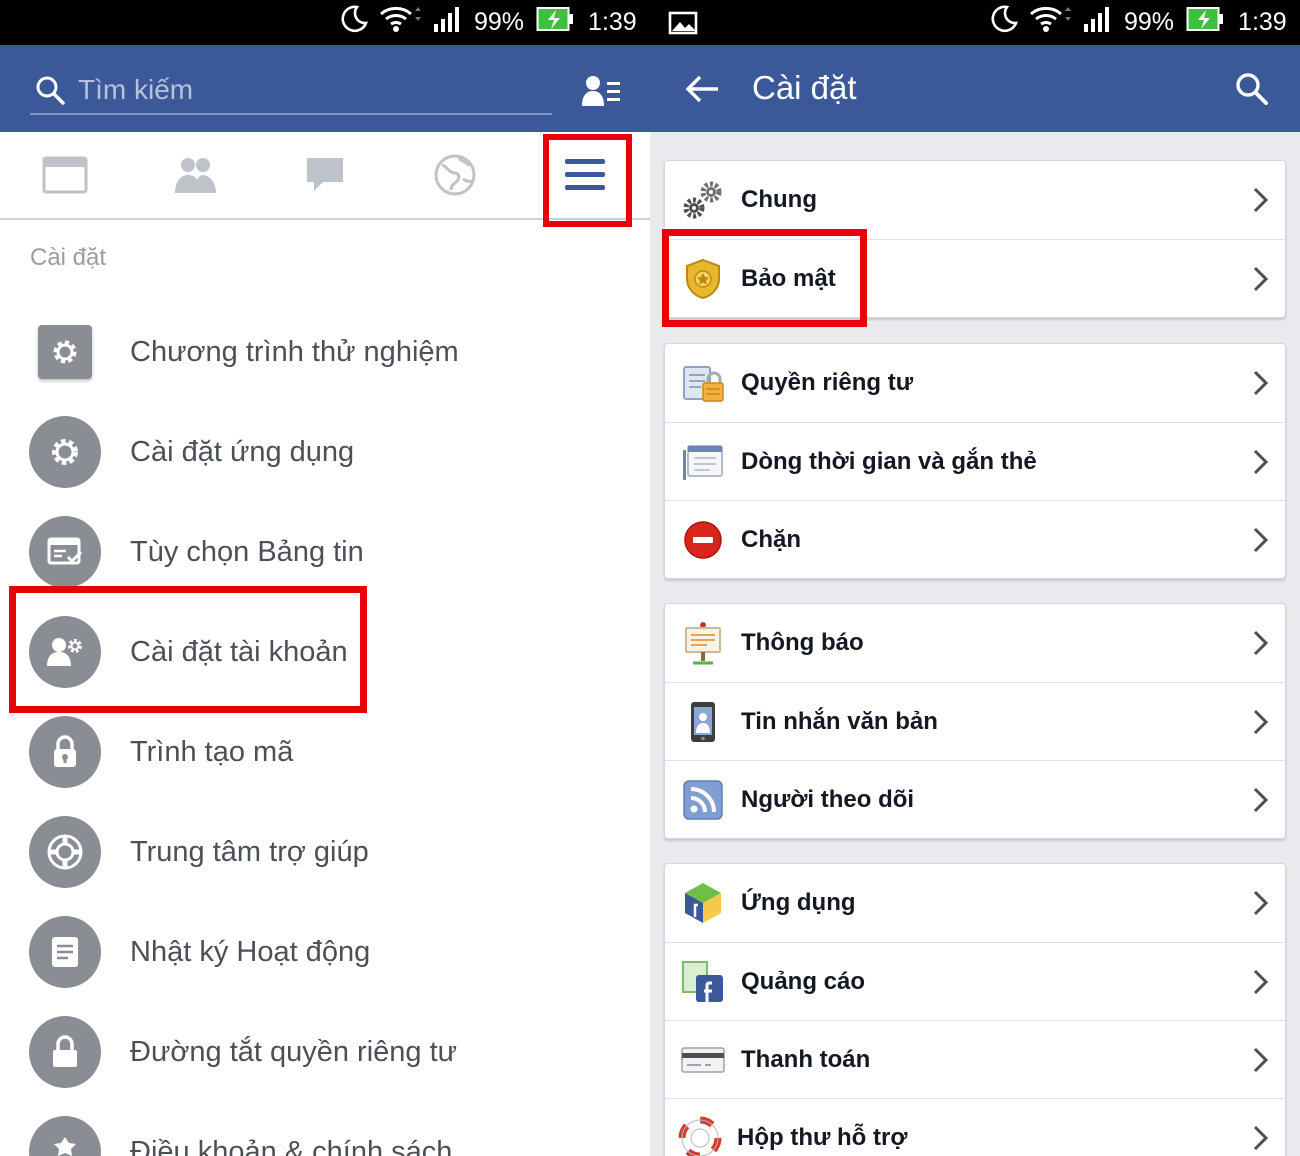 Image resolution: width=1300 pixels, height=1156 pixels. Describe the element at coordinates (325, 752) in the screenshot. I see `menu-item-code-generator: Trình tạo mã` at that location.